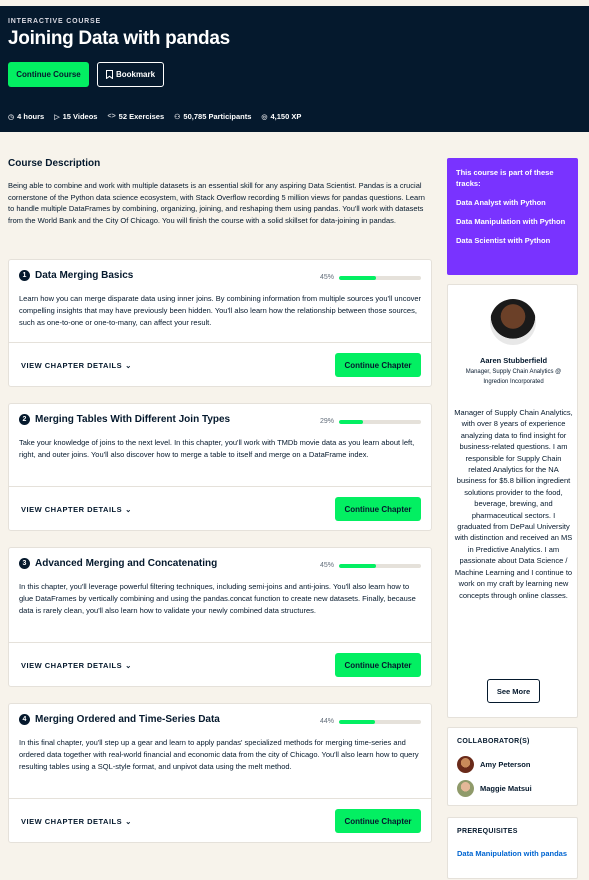 The image size is (589, 880). What do you see at coordinates (119, 38) in the screenshot?
I see `course-title: Joining Data with pandas` at bounding box center [119, 38].